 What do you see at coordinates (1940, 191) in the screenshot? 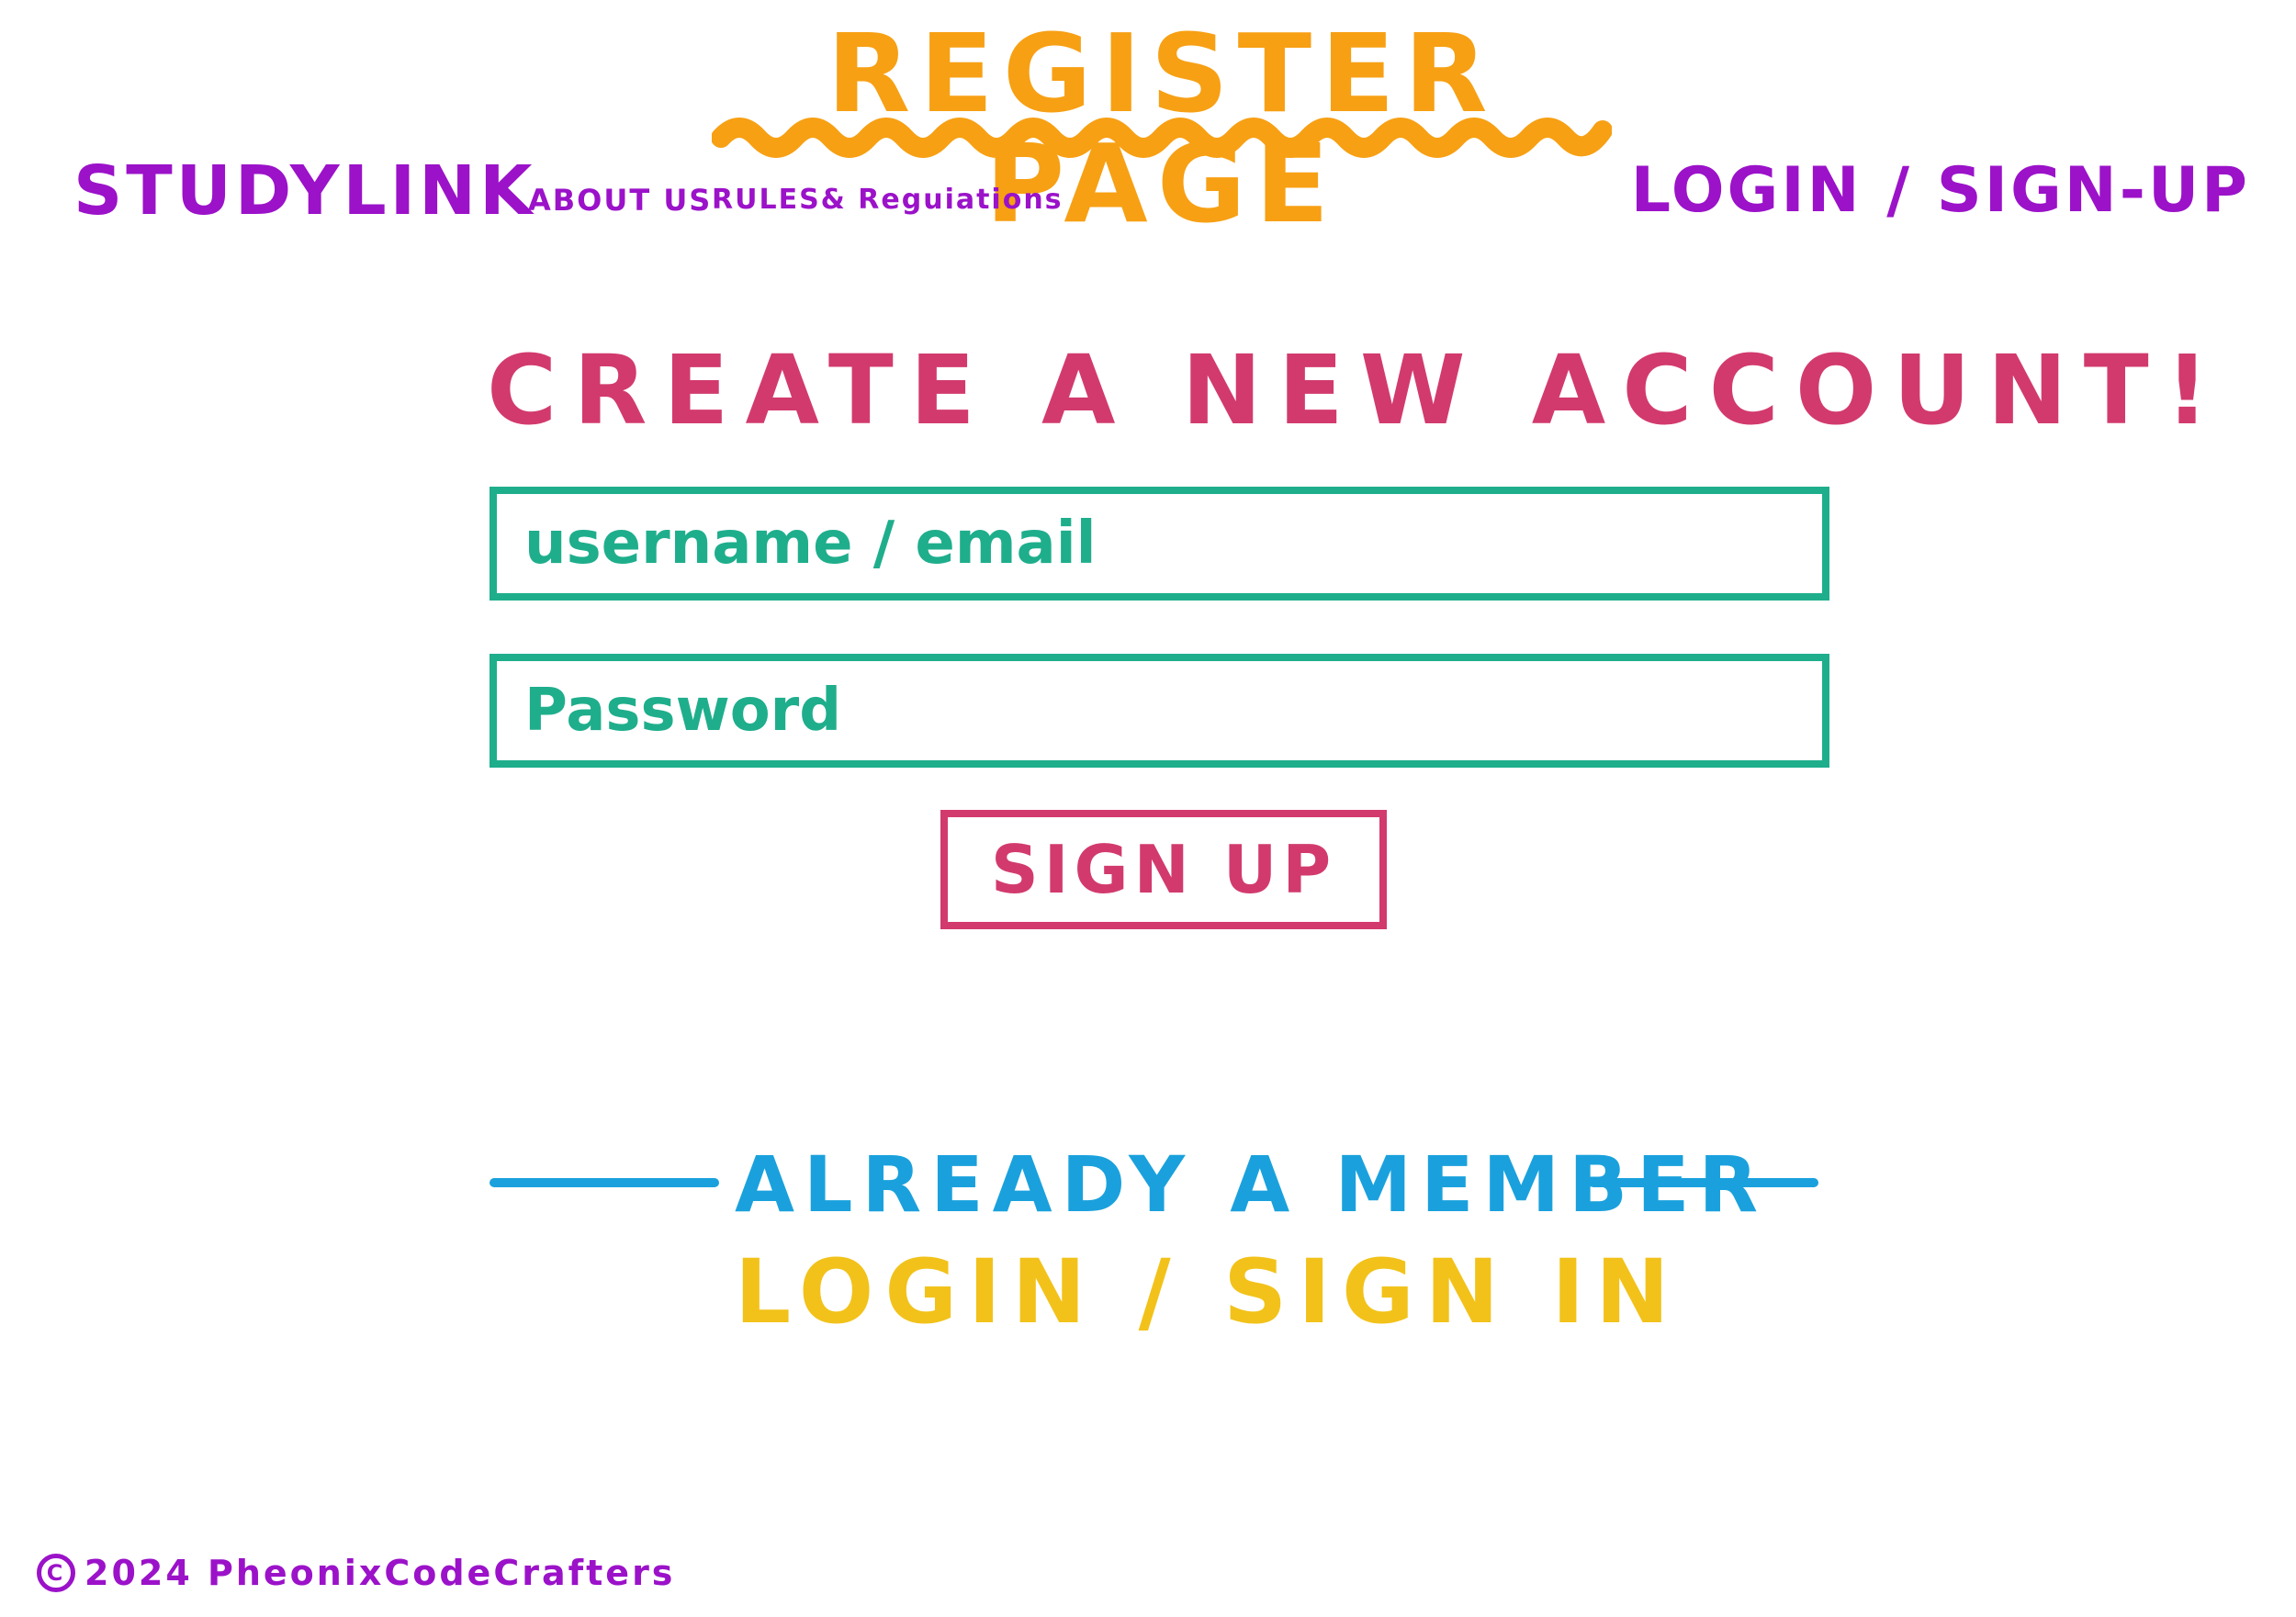
I see `nav-login-signup: LOGIN / SIGN-UP` at bounding box center [1940, 191].